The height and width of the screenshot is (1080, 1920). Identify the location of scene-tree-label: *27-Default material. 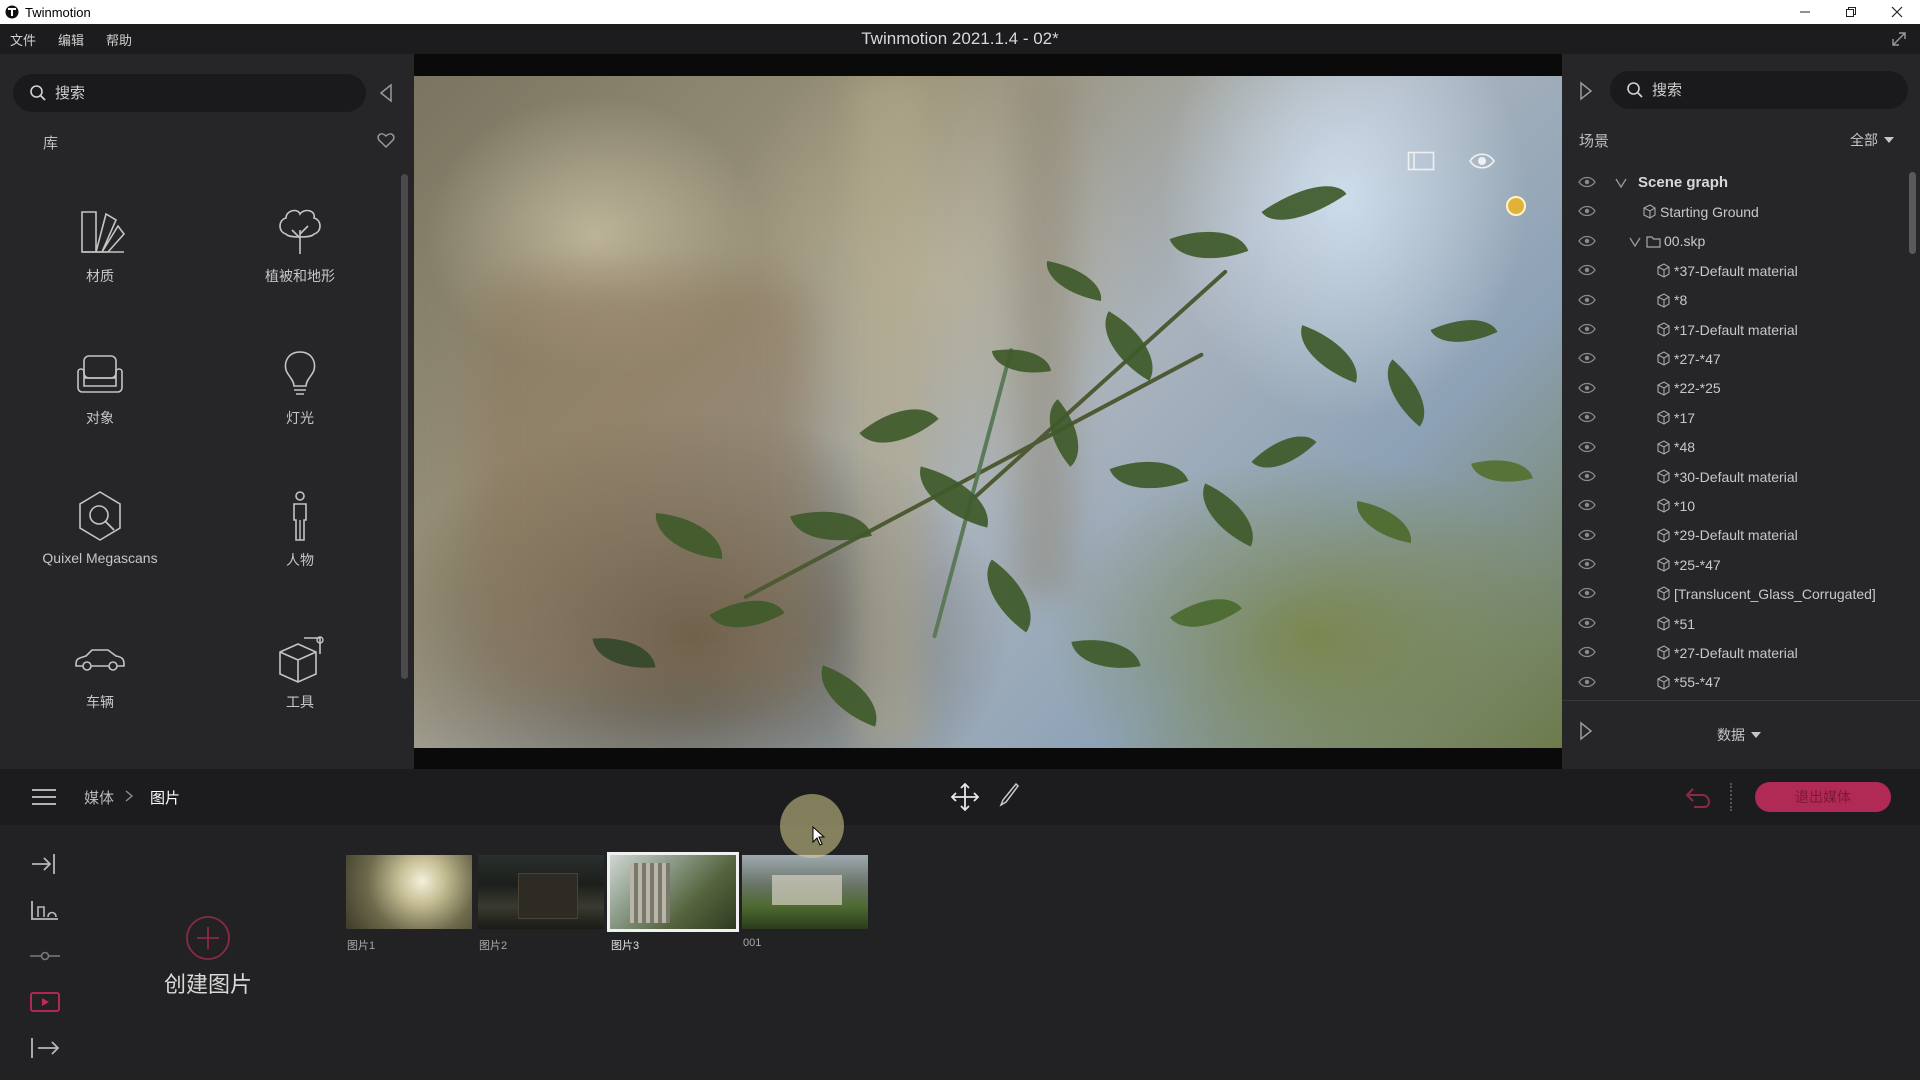
(1736, 652).